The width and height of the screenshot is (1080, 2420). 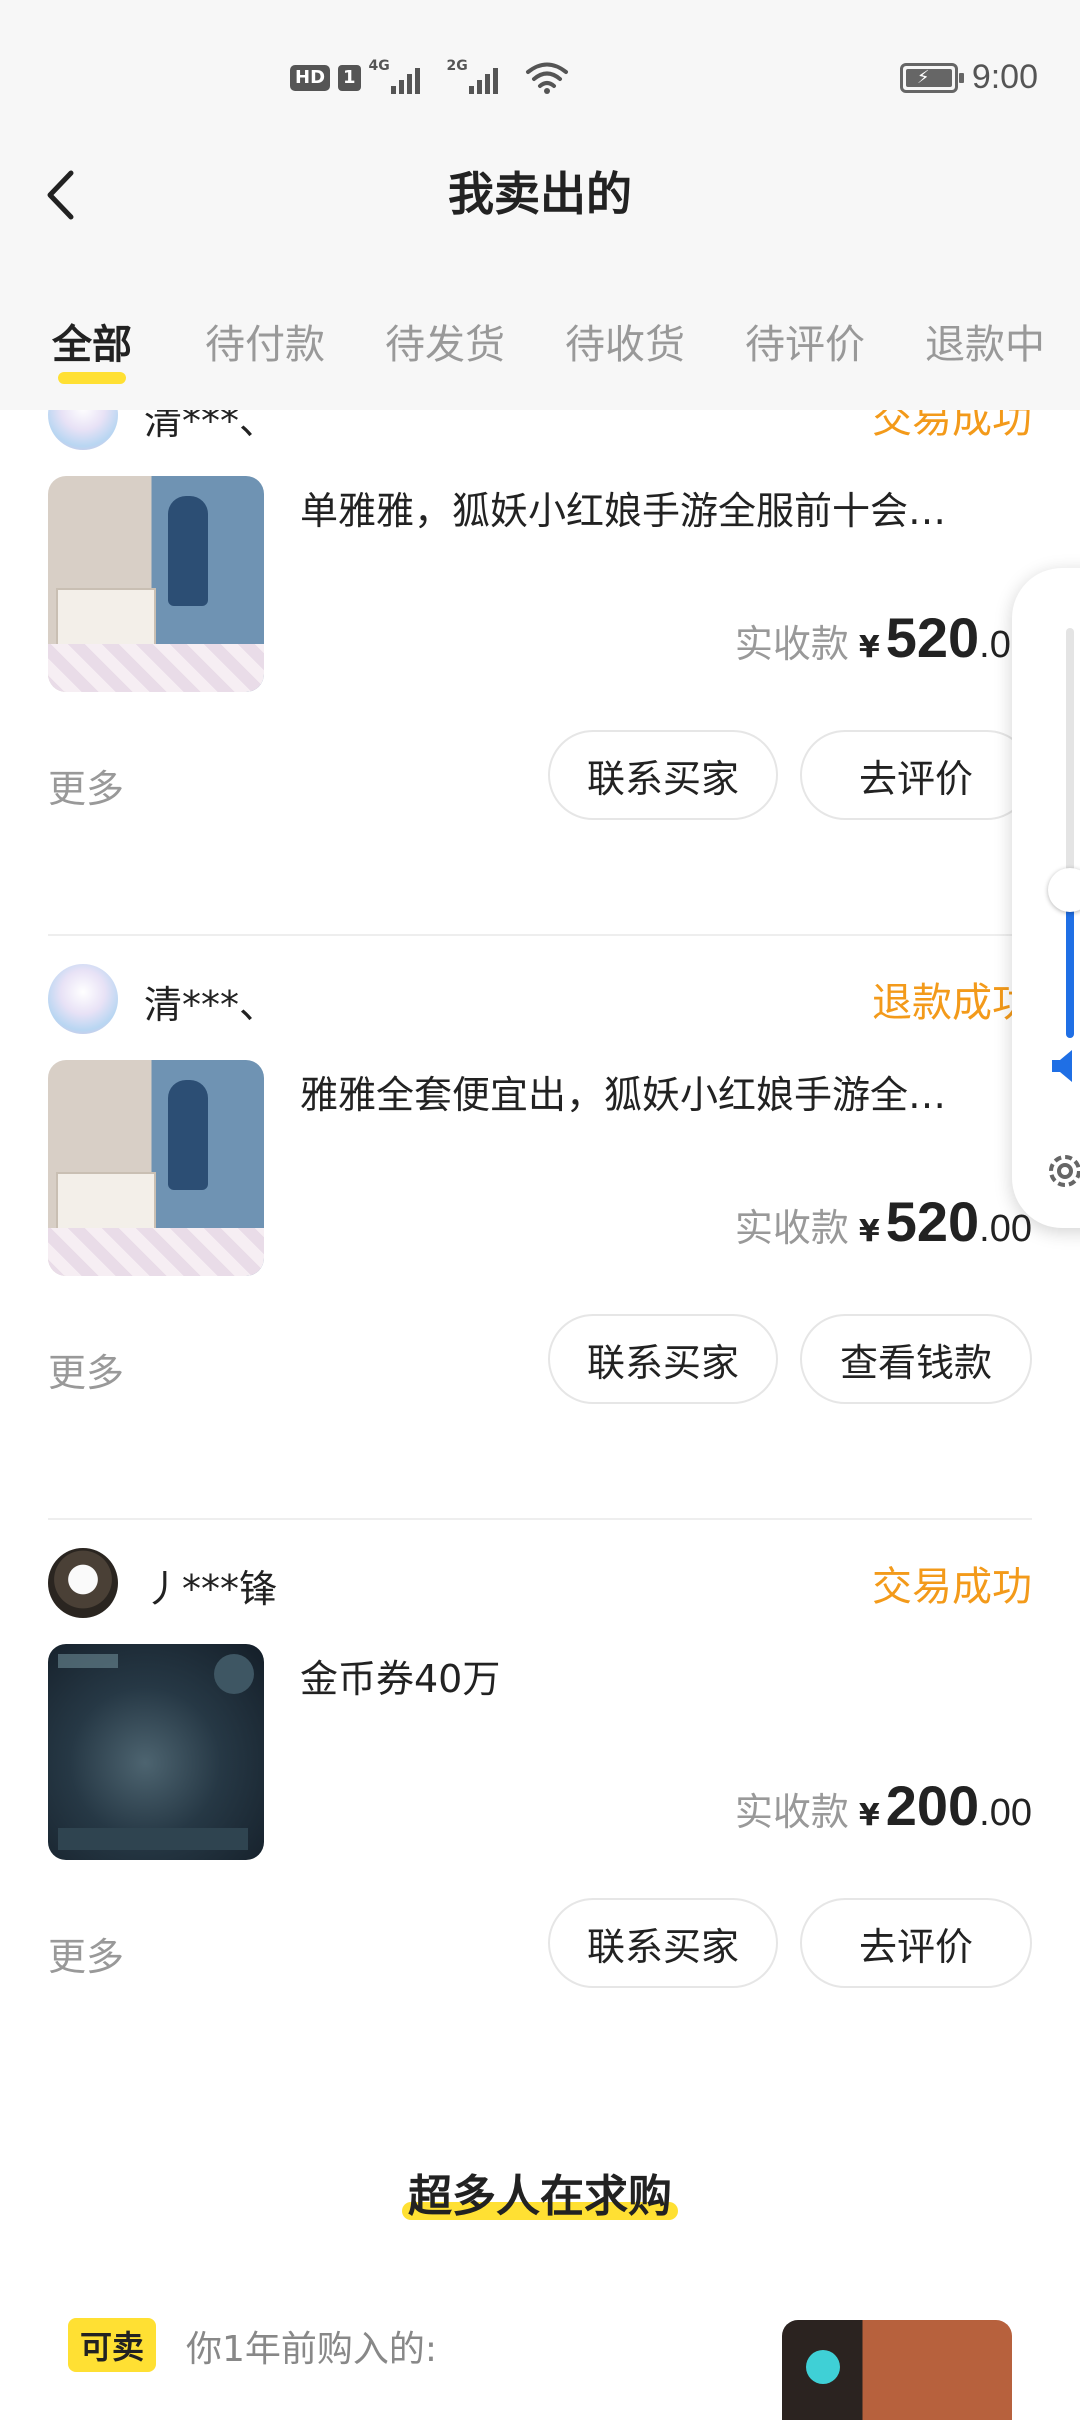 What do you see at coordinates (540, 340) in the screenshot?
I see `order-tabs: 全部 待付款 待发货 待收货 待评价 退款中` at bounding box center [540, 340].